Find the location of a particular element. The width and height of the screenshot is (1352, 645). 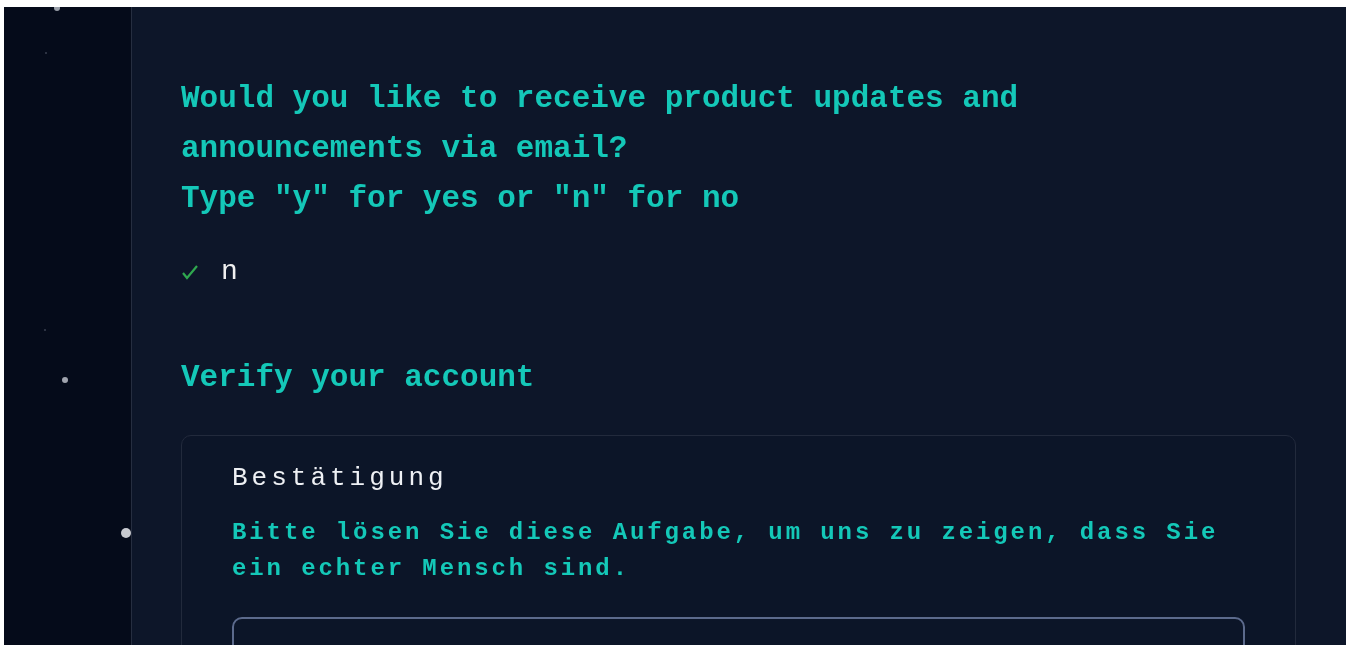

instructions-text: Bitte lösen Sie diese Aufgabe, um uns zu zeigen, dass Sie ein echter Mensch sind. is located at coordinates (726, 551).